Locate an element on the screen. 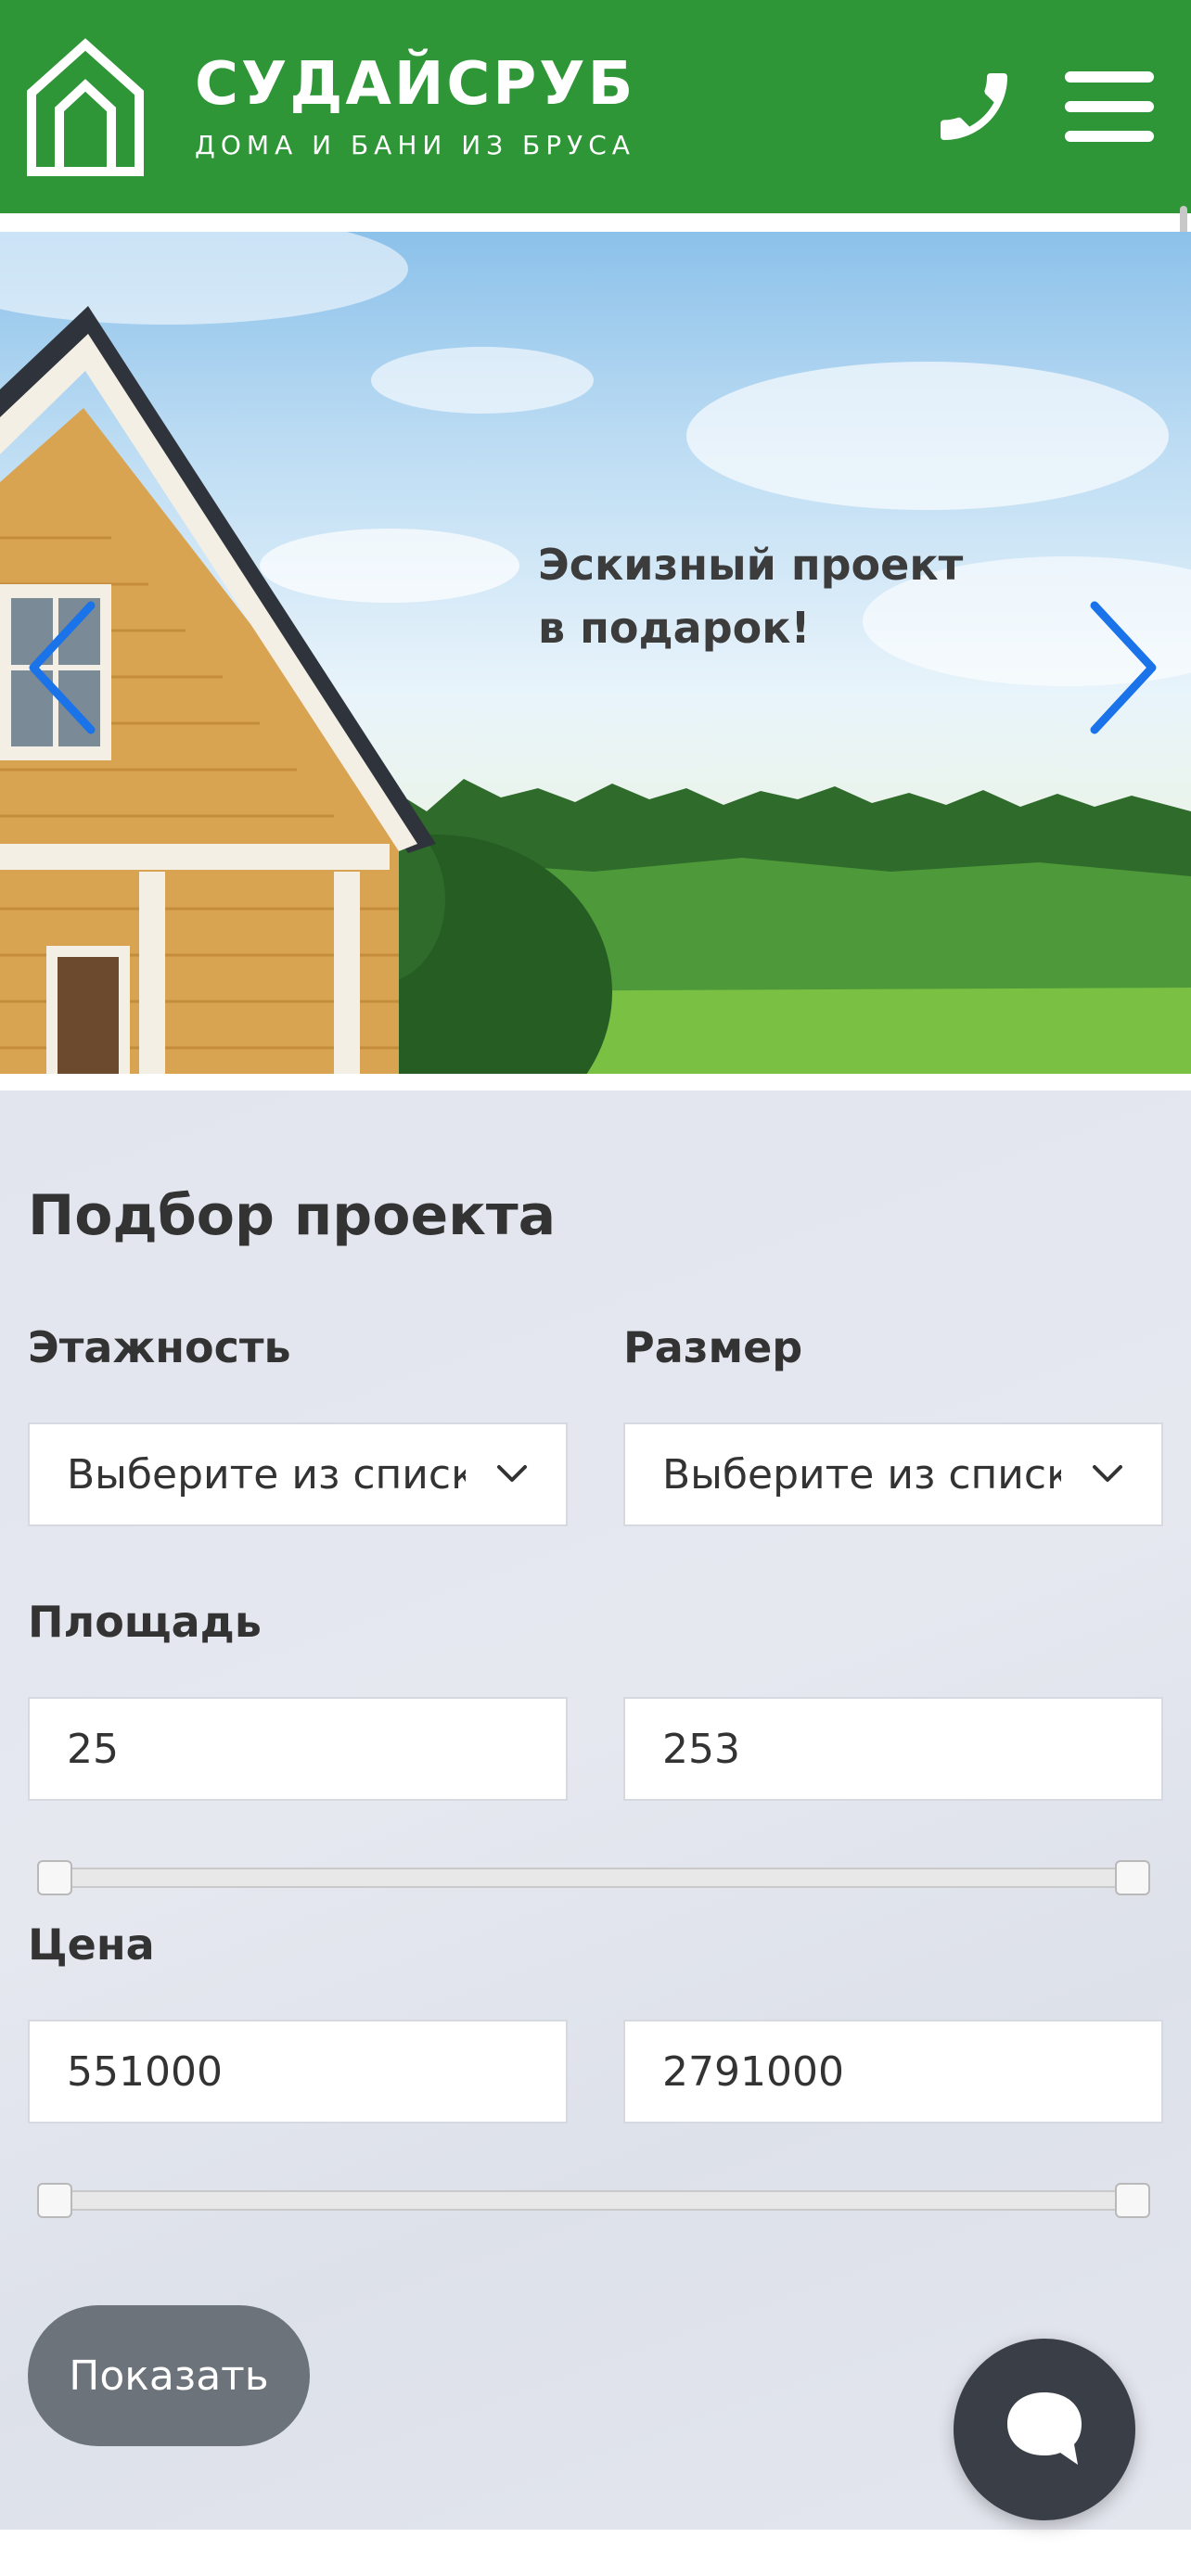 This screenshot has width=1191, height=2576. show-button: Показать is located at coordinates (169, 2375).